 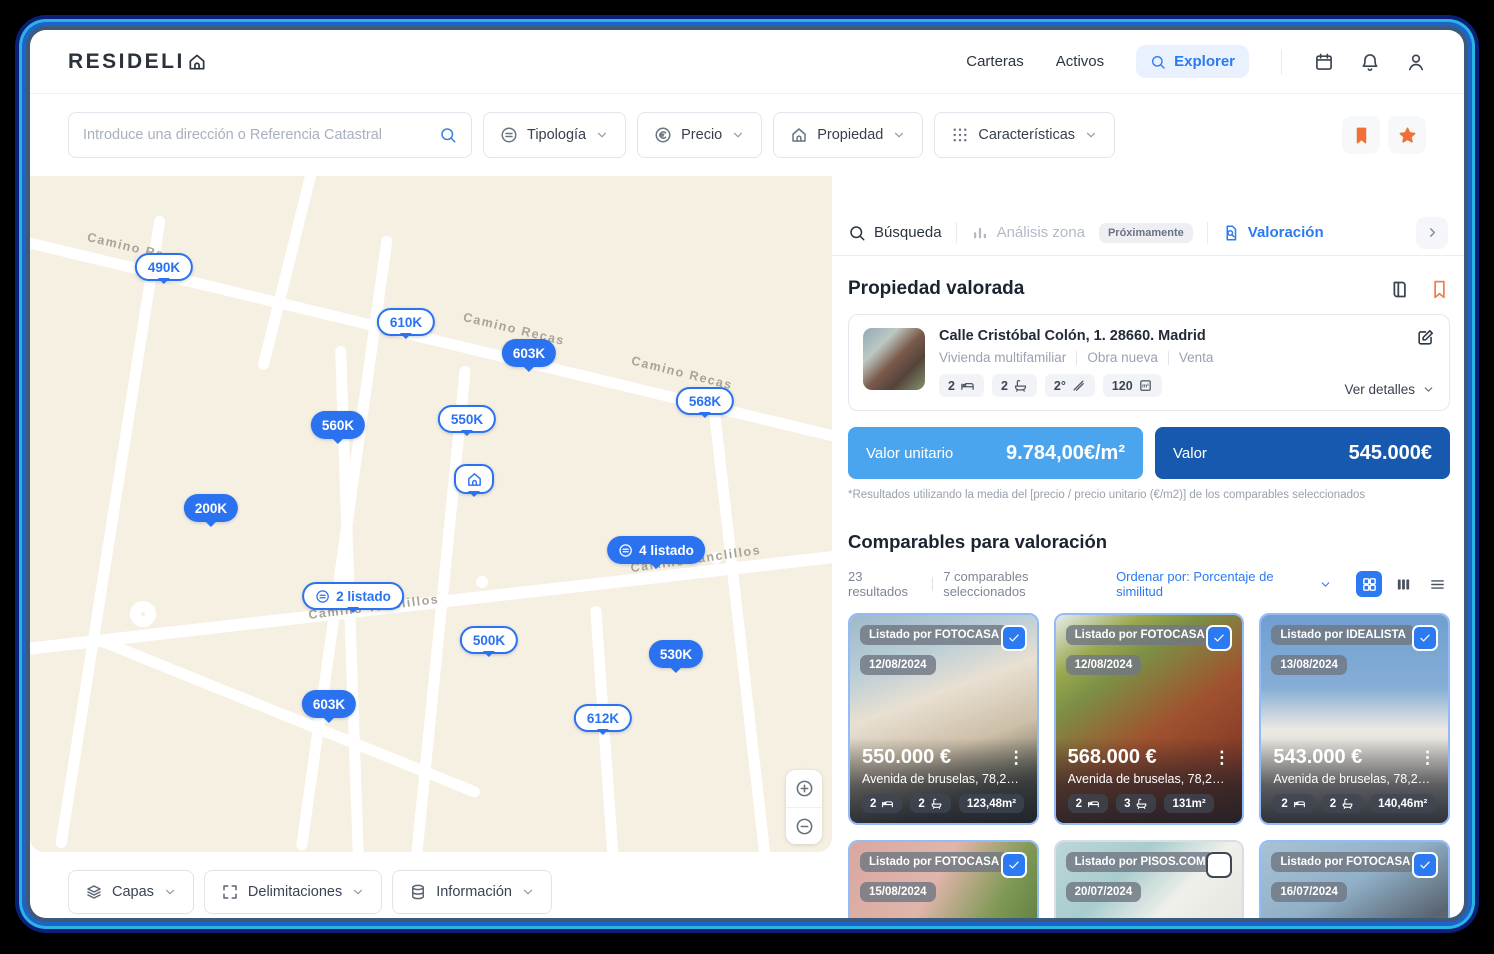 I want to click on map-control-expand: Delimitaciones, so click(x=293, y=892).